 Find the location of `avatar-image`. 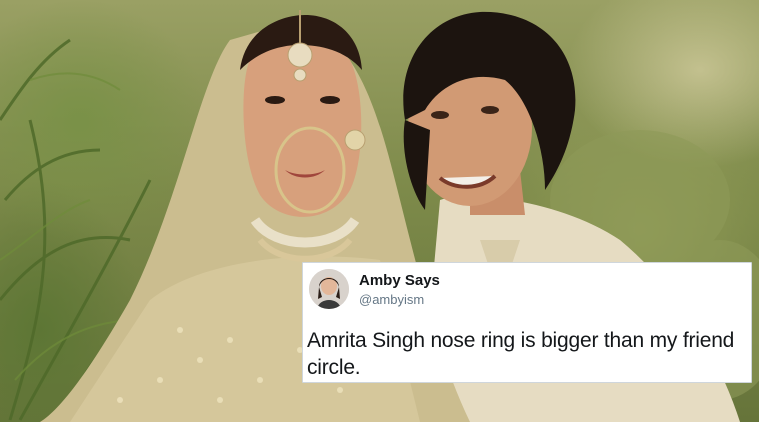

avatar-image is located at coordinates (329, 289).